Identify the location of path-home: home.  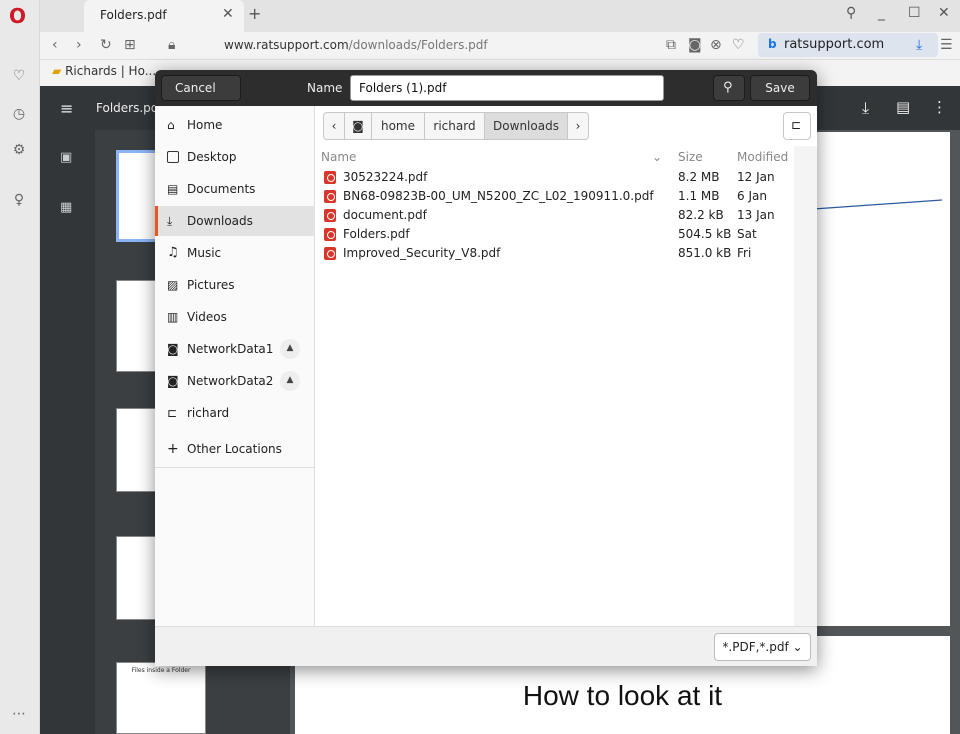
(398, 126).